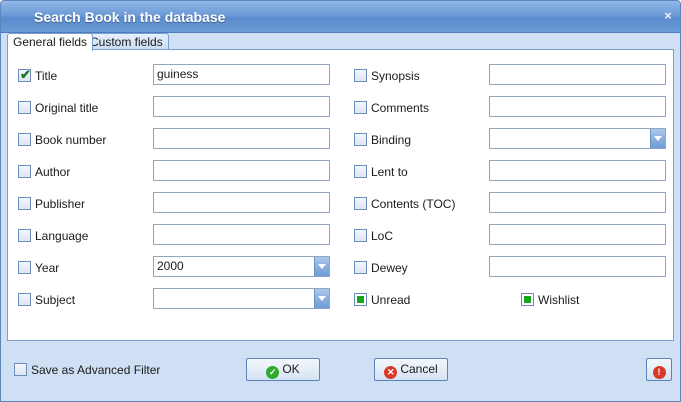 The image size is (681, 402). What do you see at coordinates (24, 107) in the screenshot?
I see `original-title-checkbox` at bounding box center [24, 107].